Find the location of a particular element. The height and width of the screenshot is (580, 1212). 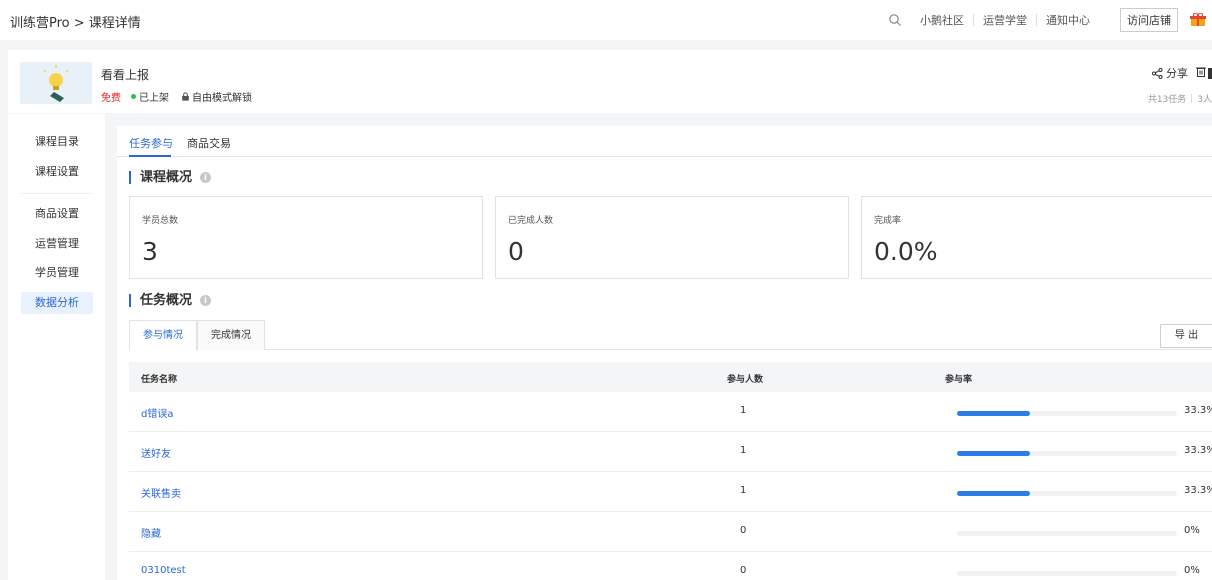

tab-task-participation: 任务参与 is located at coordinates (151, 143).